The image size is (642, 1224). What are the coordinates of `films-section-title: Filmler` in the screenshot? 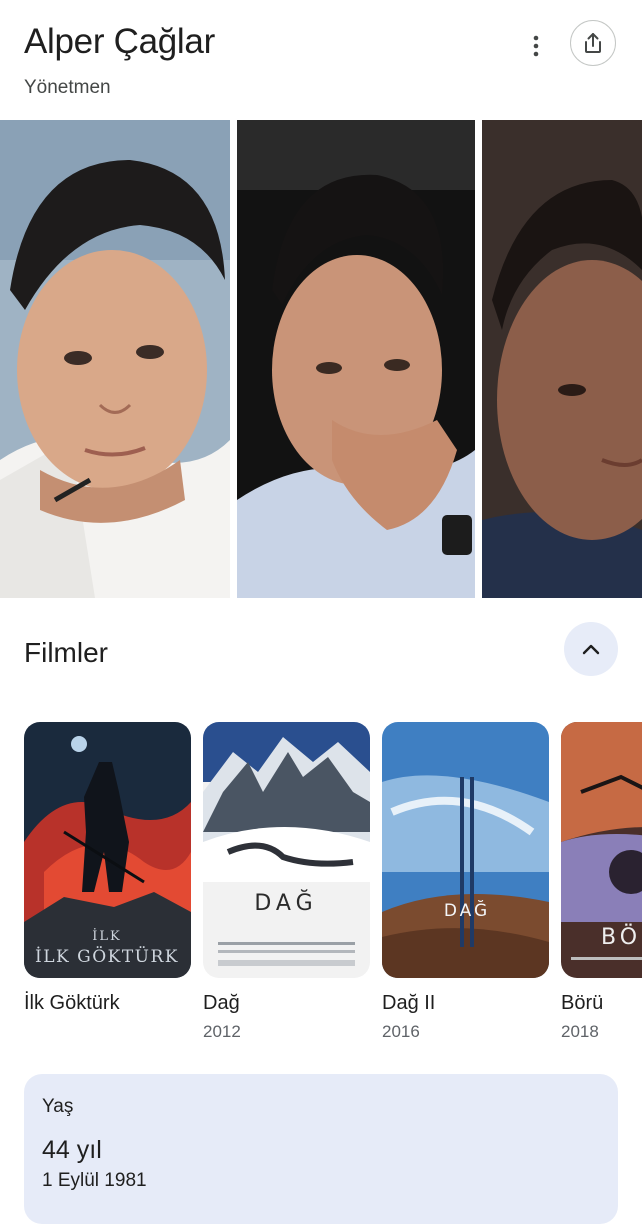 It's located at (66, 652).